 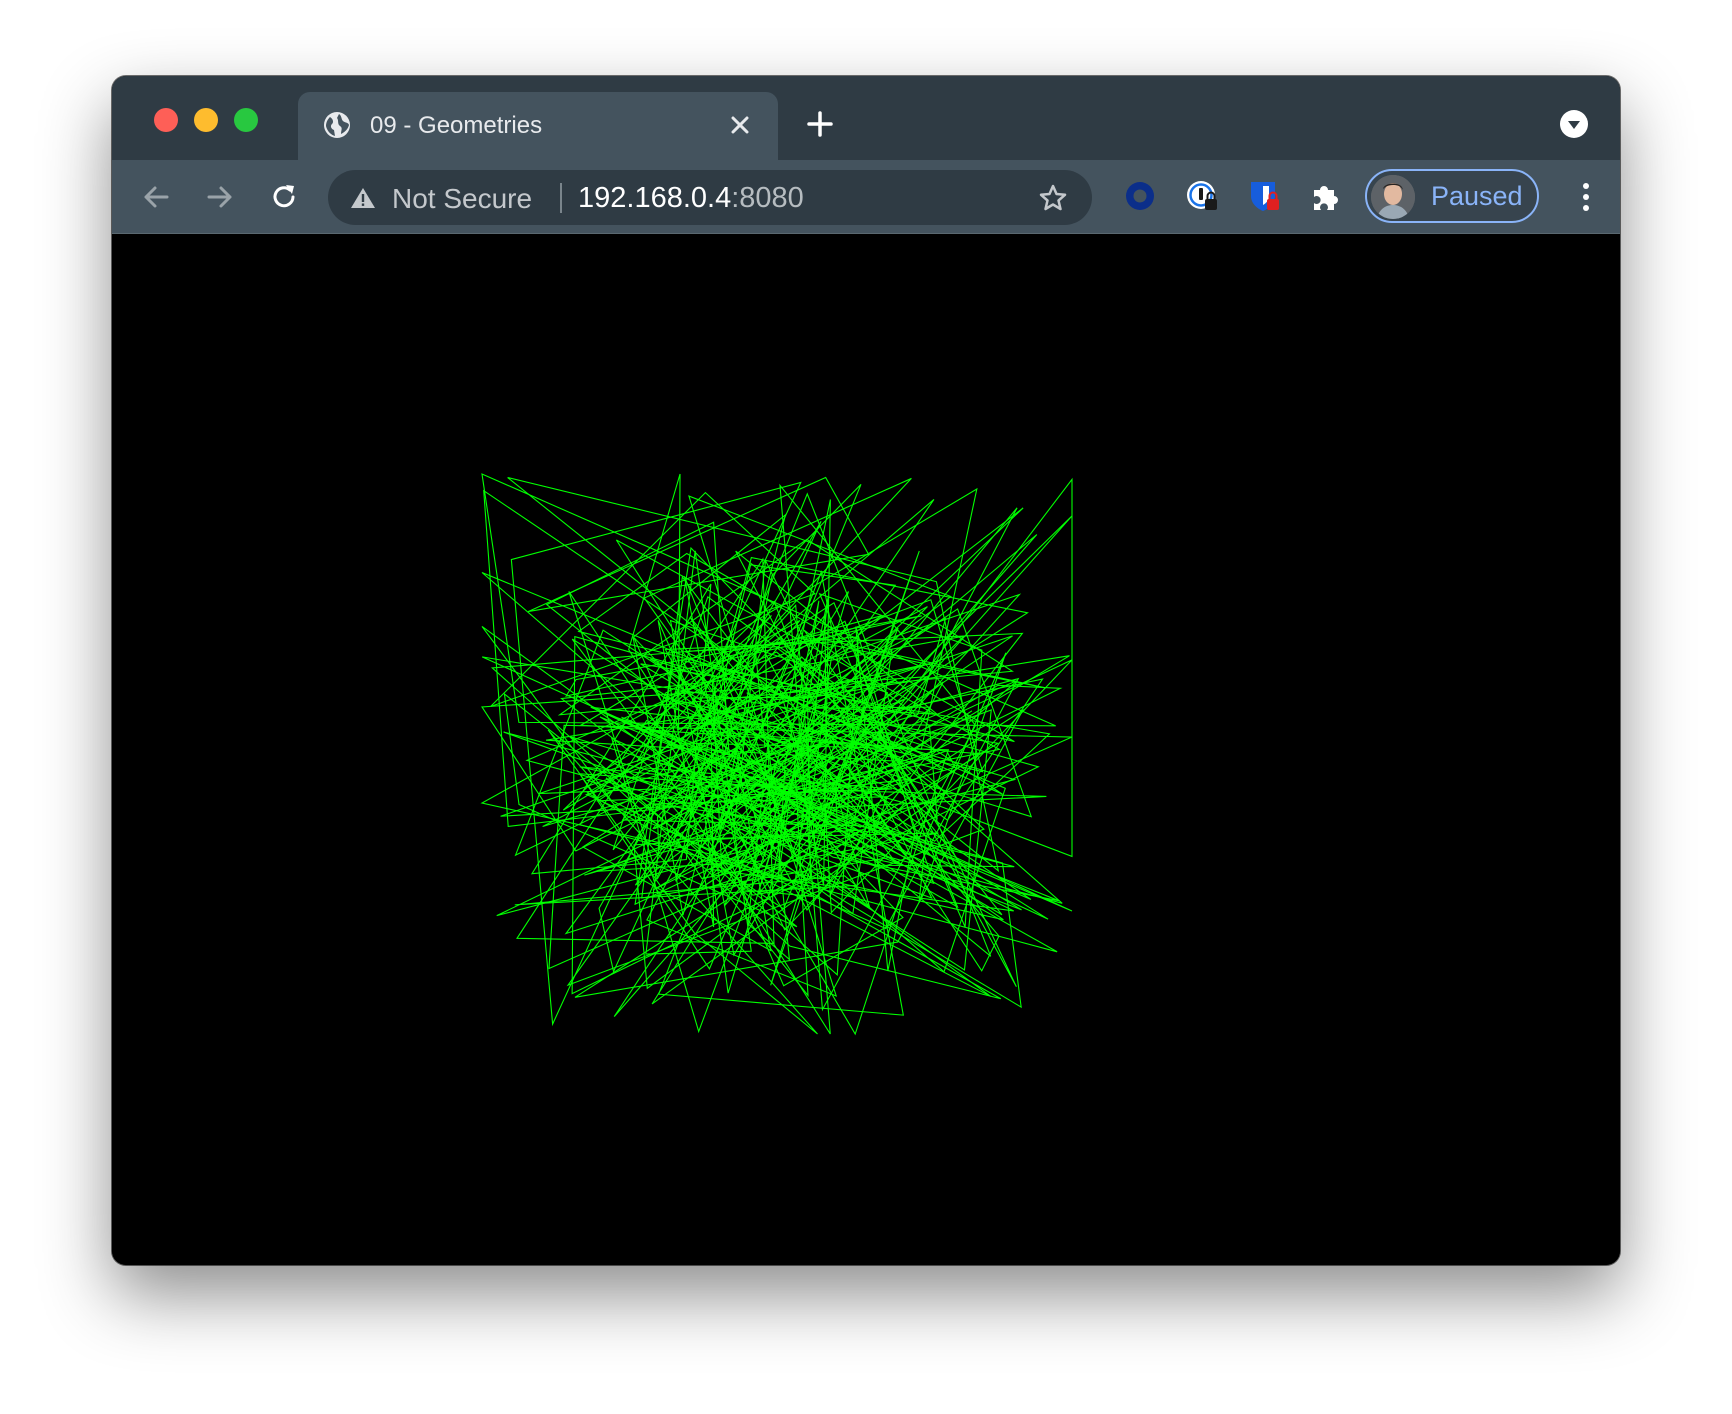 What do you see at coordinates (206, 120) in the screenshot?
I see `window-minimize-button` at bounding box center [206, 120].